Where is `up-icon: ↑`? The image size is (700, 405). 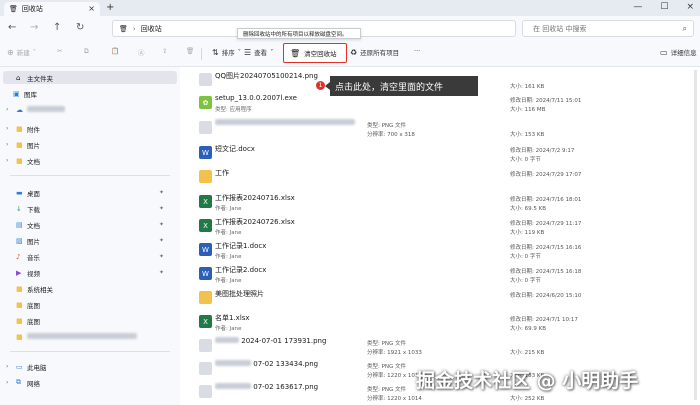 up-icon: ↑ is located at coordinates (57, 27).